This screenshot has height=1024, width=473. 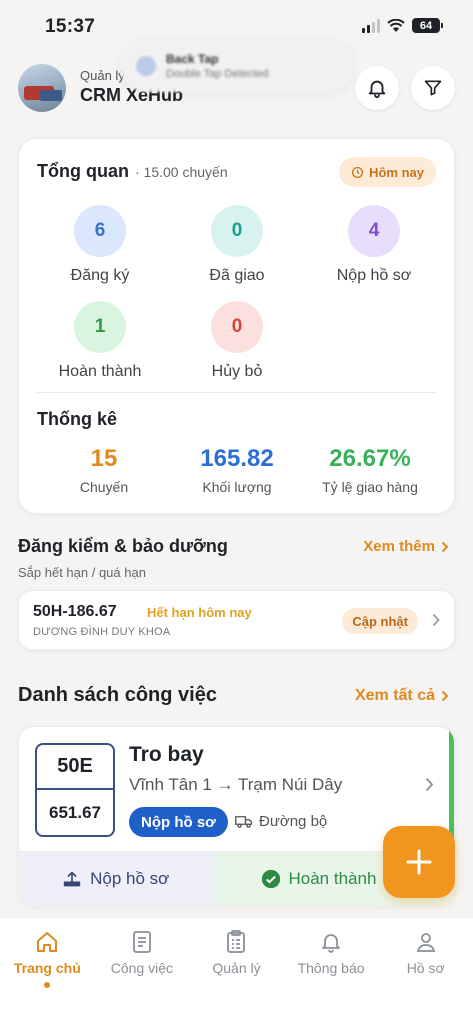 I want to click on stat-completed: 1 Hoàn thành, so click(x=100, y=341).